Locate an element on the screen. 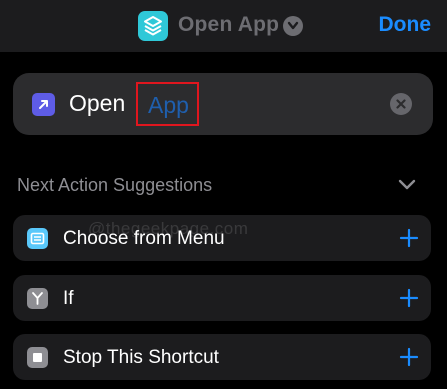  app-parameter-highlight: App is located at coordinates (167, 104).